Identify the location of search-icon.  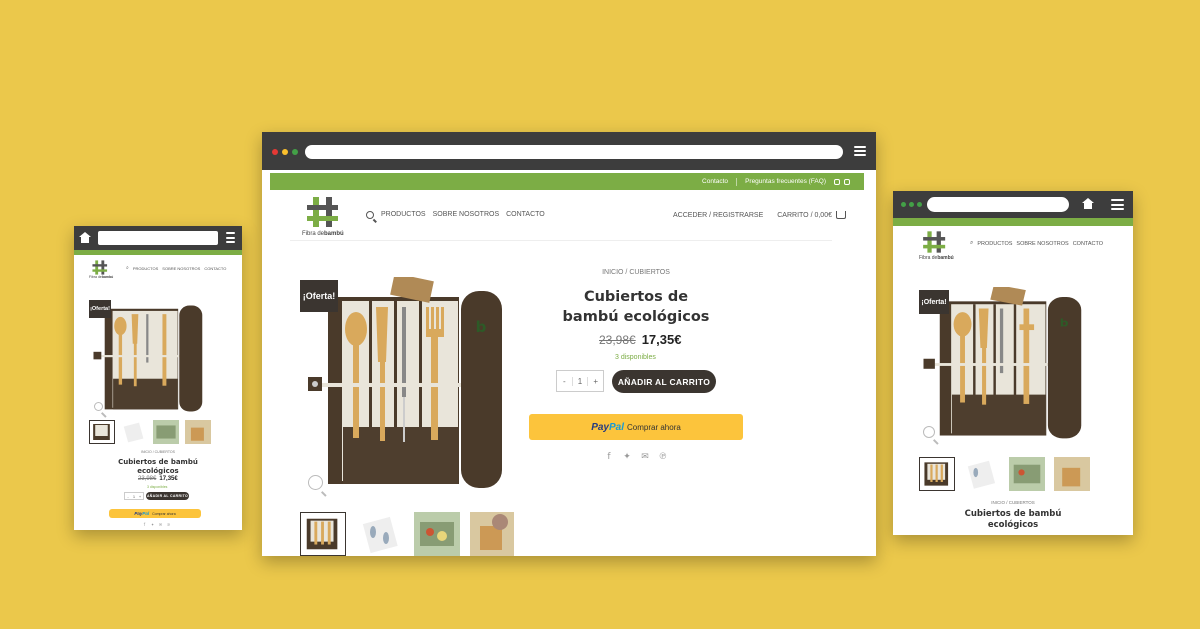
(370, 215).